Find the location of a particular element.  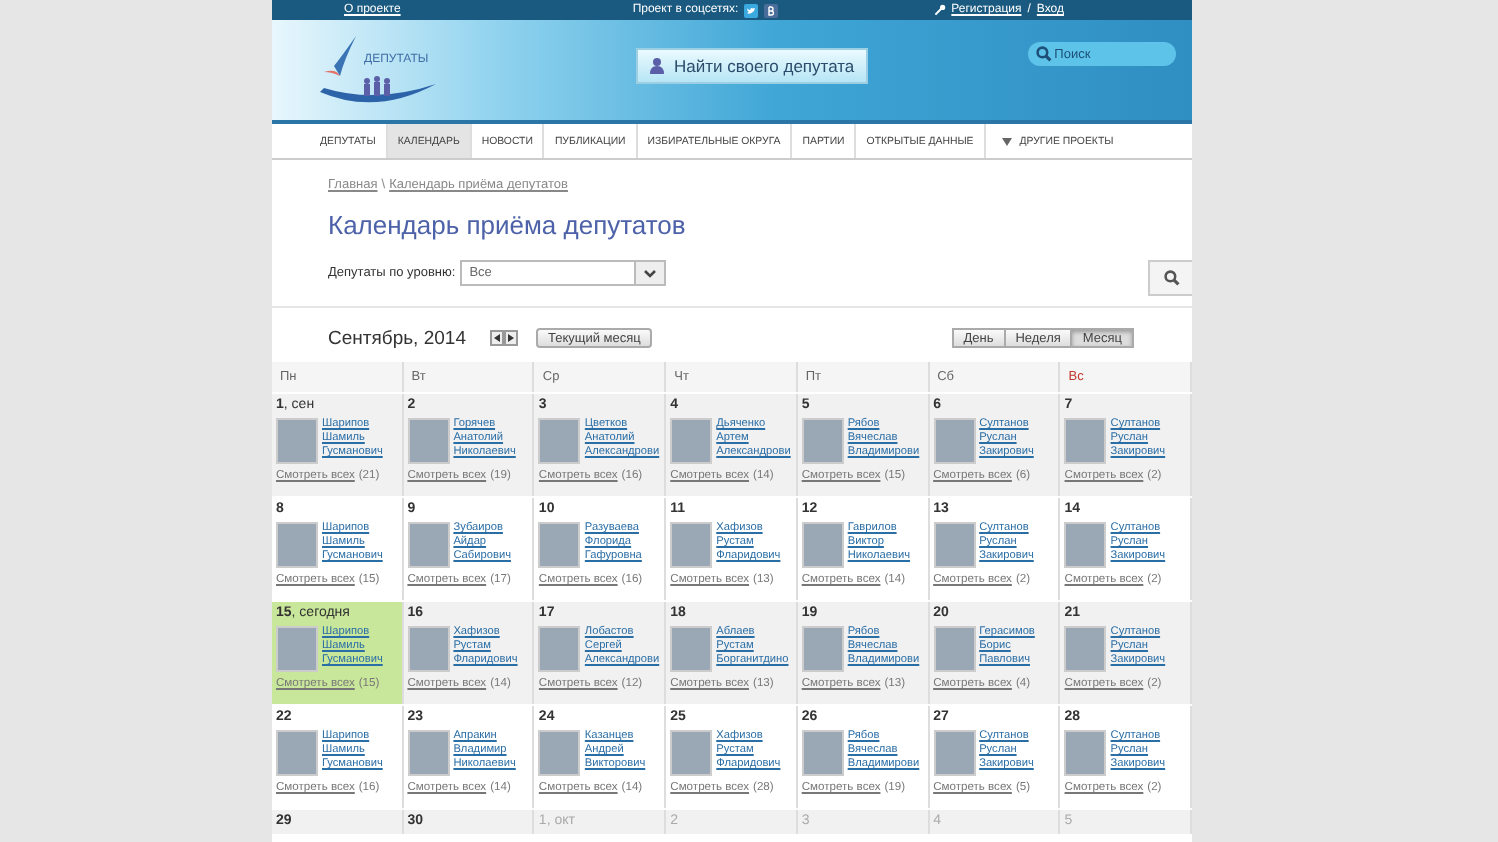

left-arrow-icon is located at coordinates (496, 338).